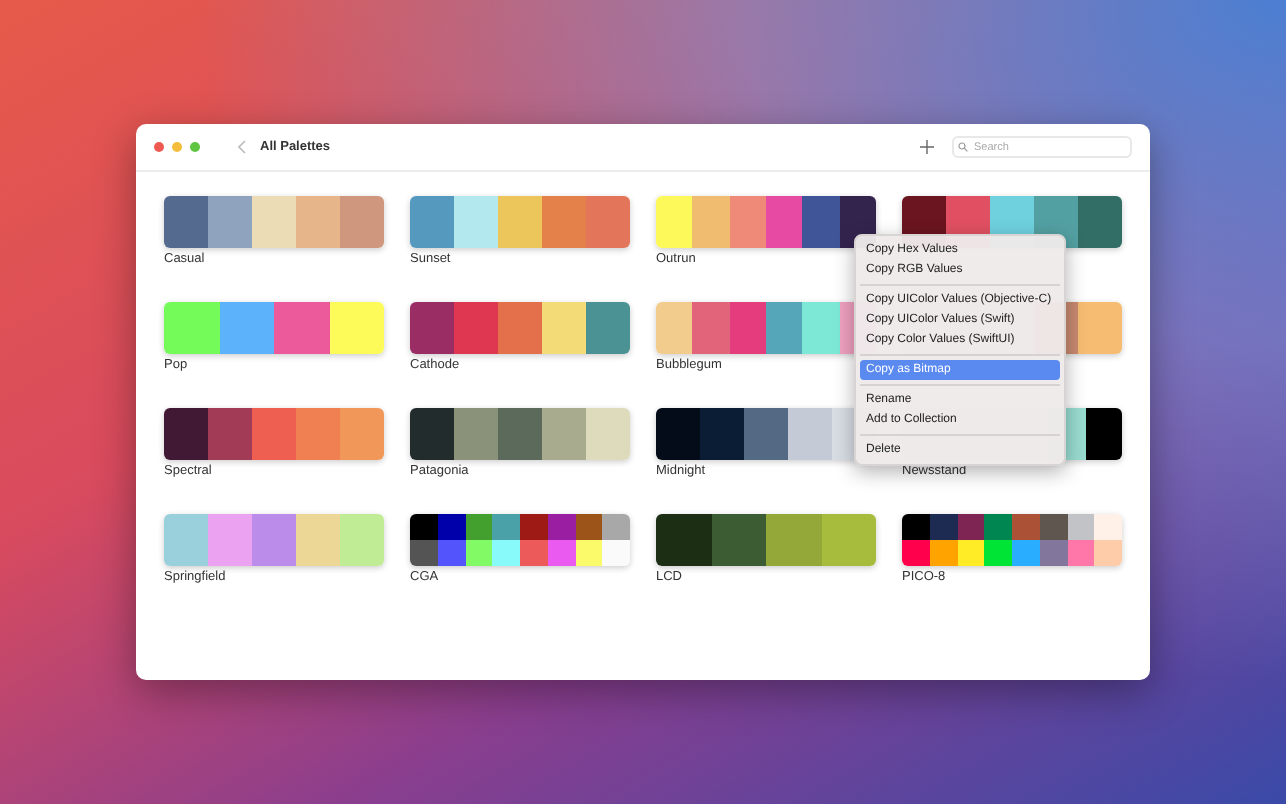 This screenshot has width=1286, height=804. Describe the element at coordinates (159, 147) in the screenshot. I see `close-icon` at that location.